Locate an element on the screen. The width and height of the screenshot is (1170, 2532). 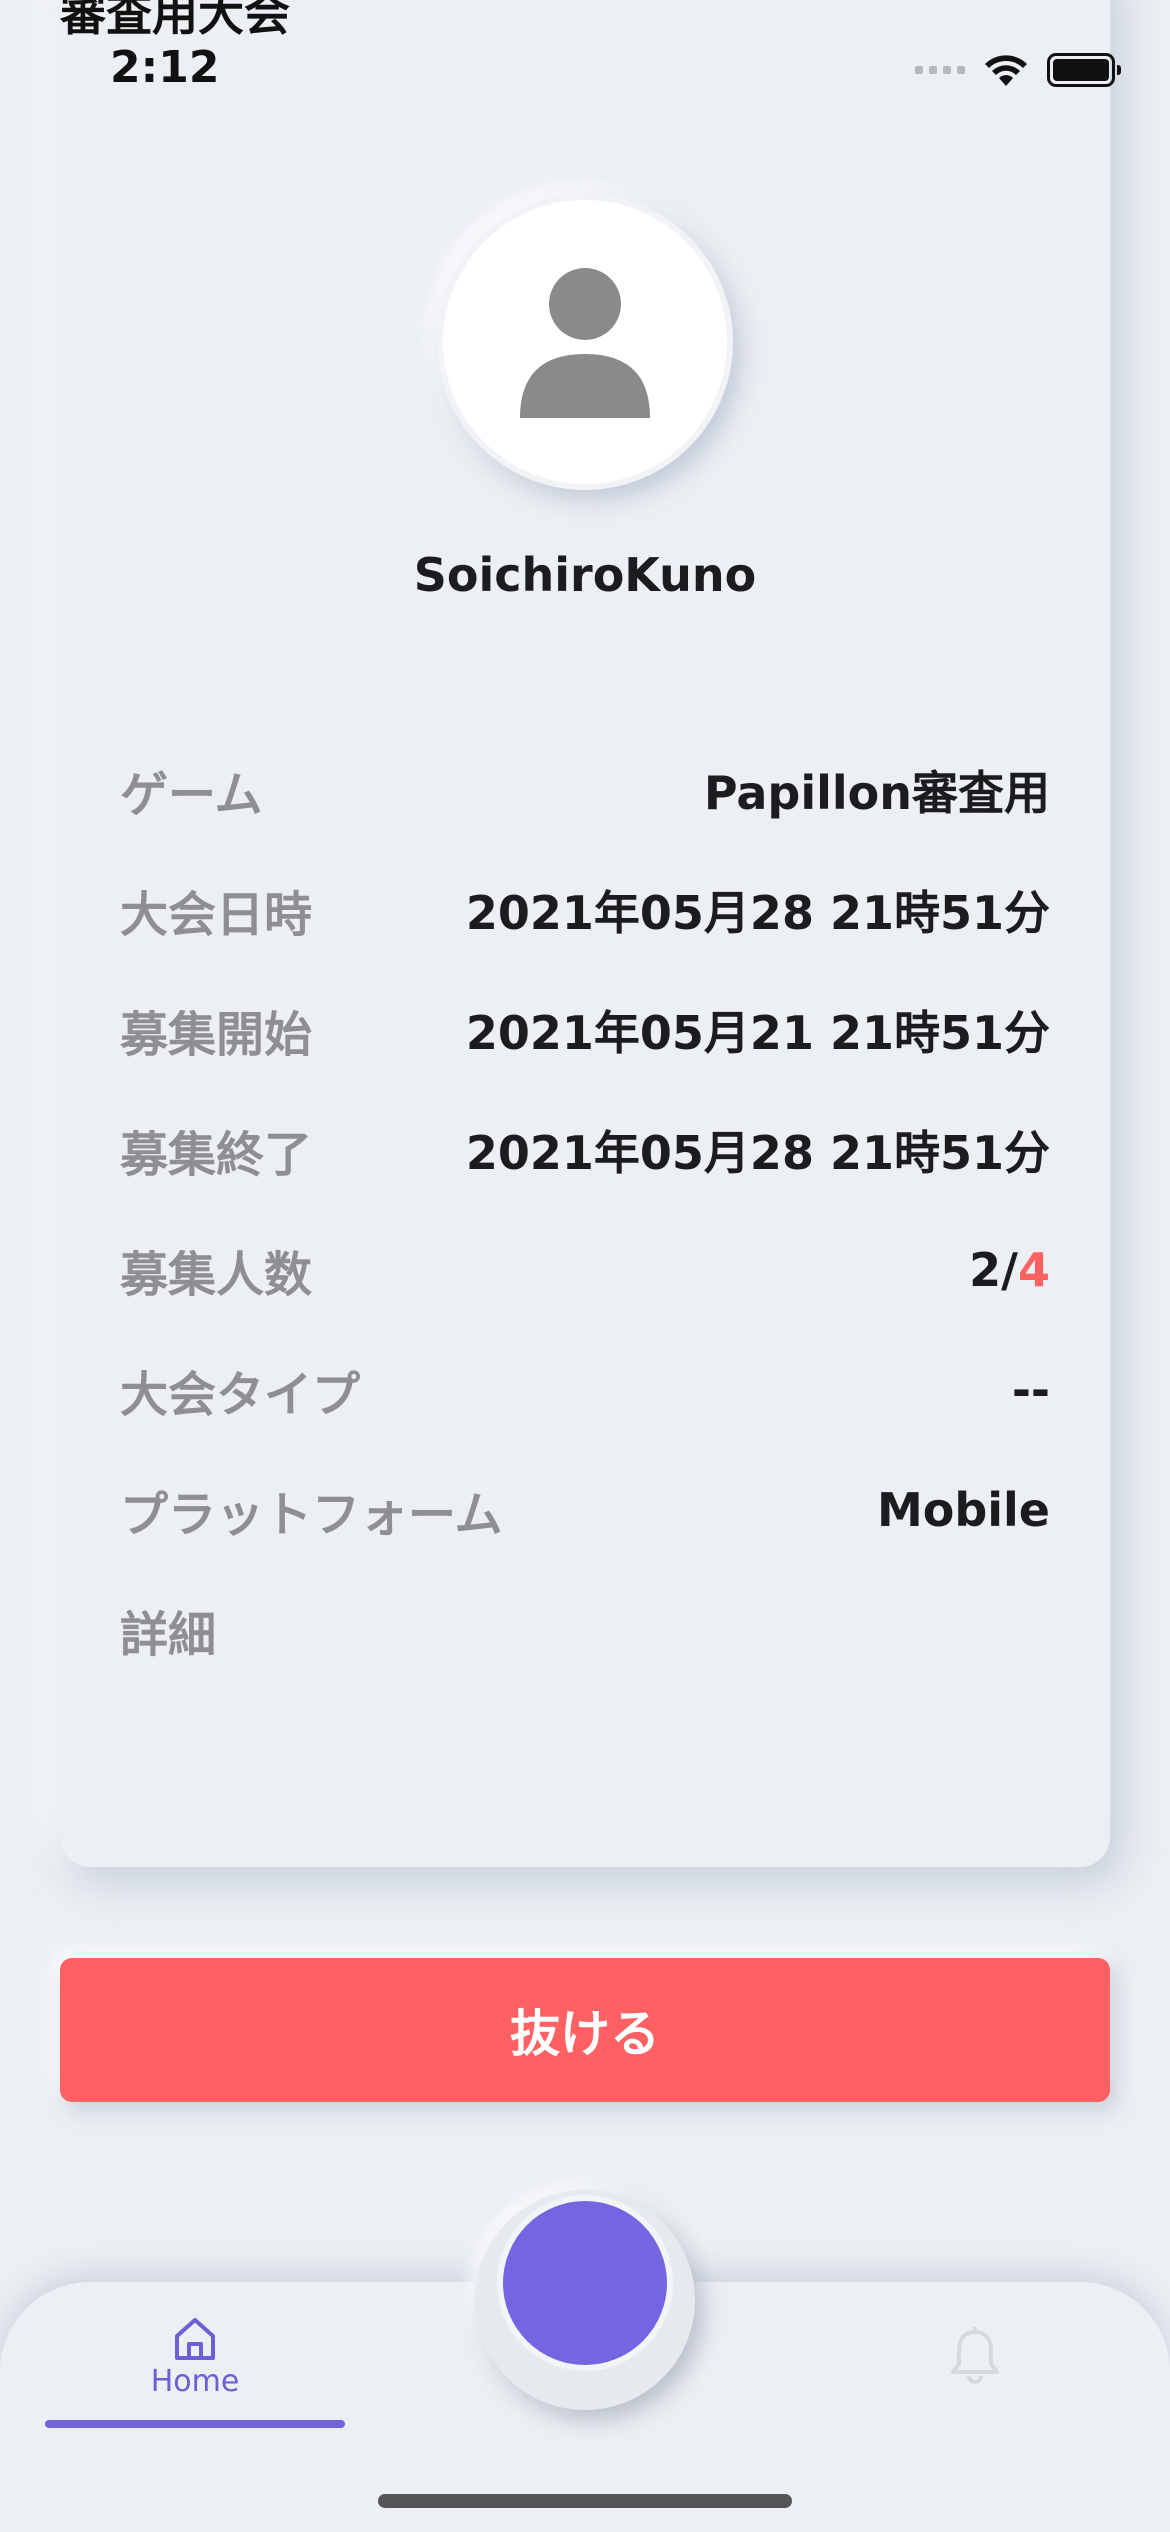
username: SoichiroKuno is located at coordinates (585, 575).